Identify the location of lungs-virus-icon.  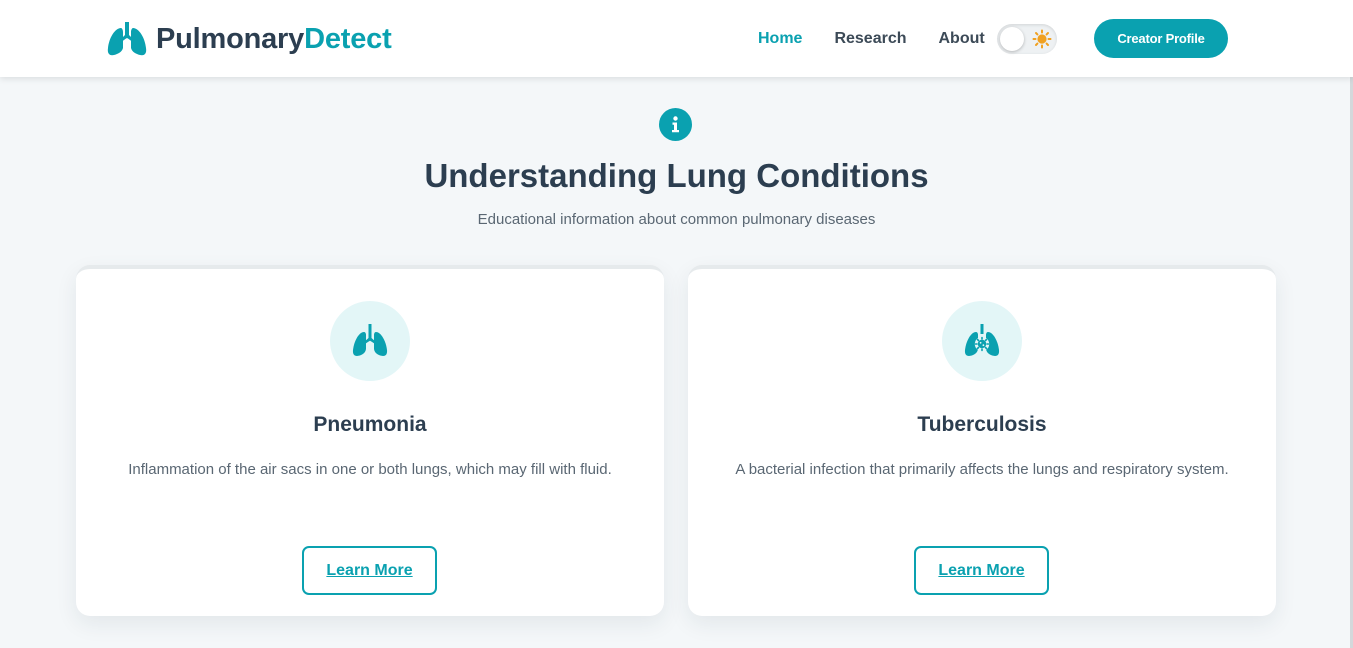
(982, 340).